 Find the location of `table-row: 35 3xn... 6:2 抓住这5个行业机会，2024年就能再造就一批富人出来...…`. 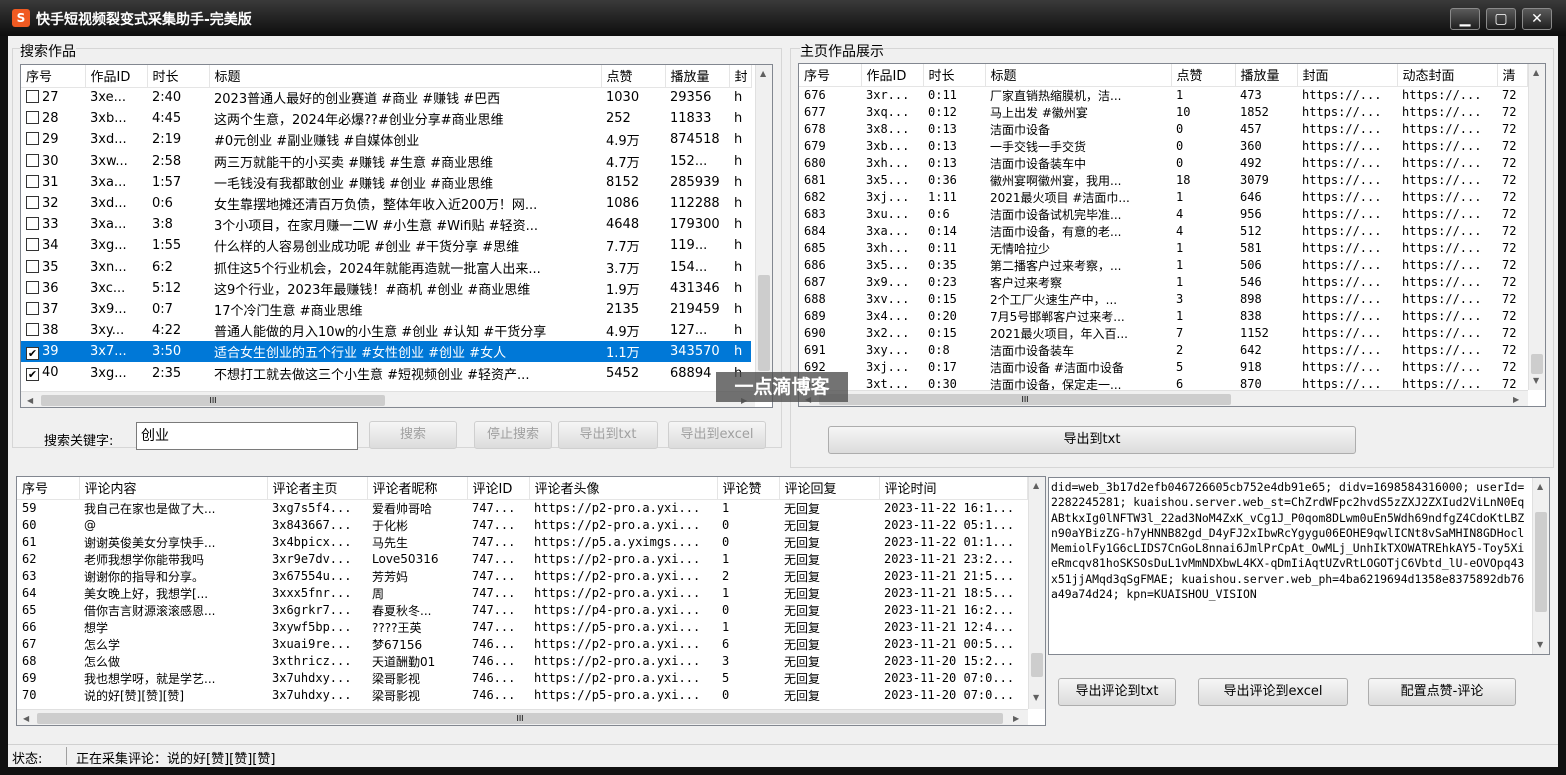

table-row: 35 3xn... 6:2 抓住这5个行业机会，2024年就能再造就一批富人出来...… is located at coordinates (386, 267).